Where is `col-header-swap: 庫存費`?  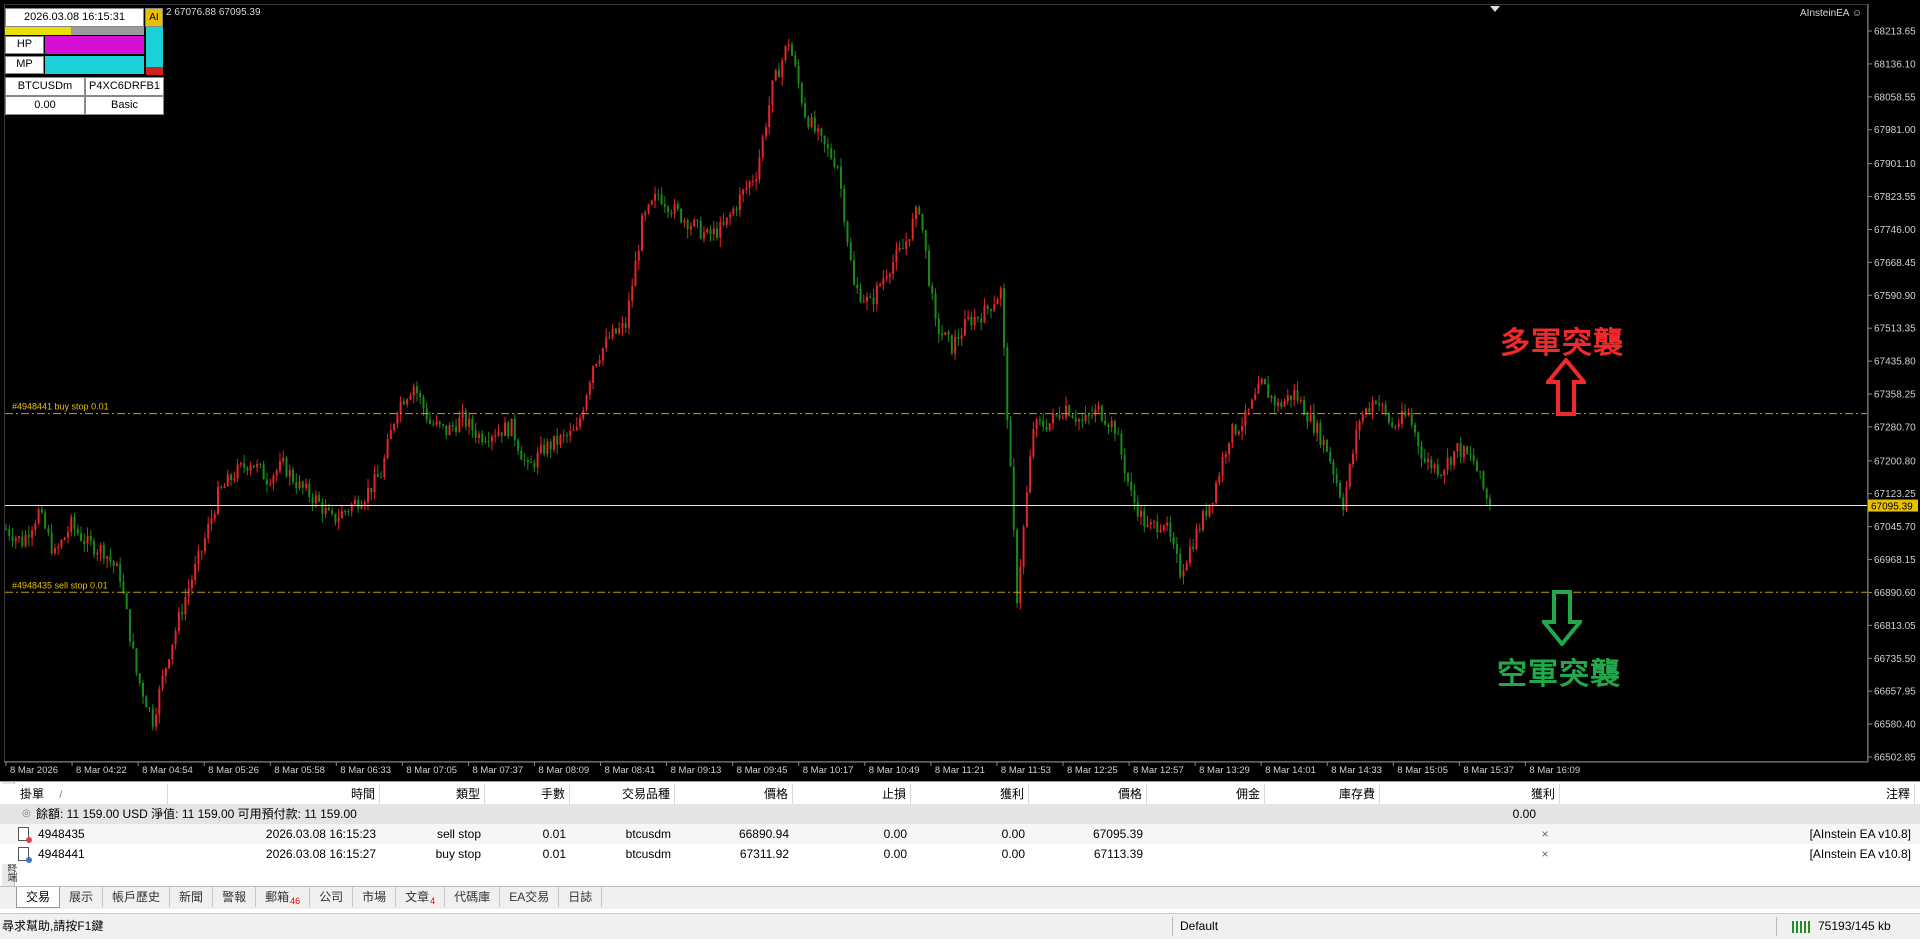
col-header-swap: 庫存費 is located at coordinates (1322, 794).